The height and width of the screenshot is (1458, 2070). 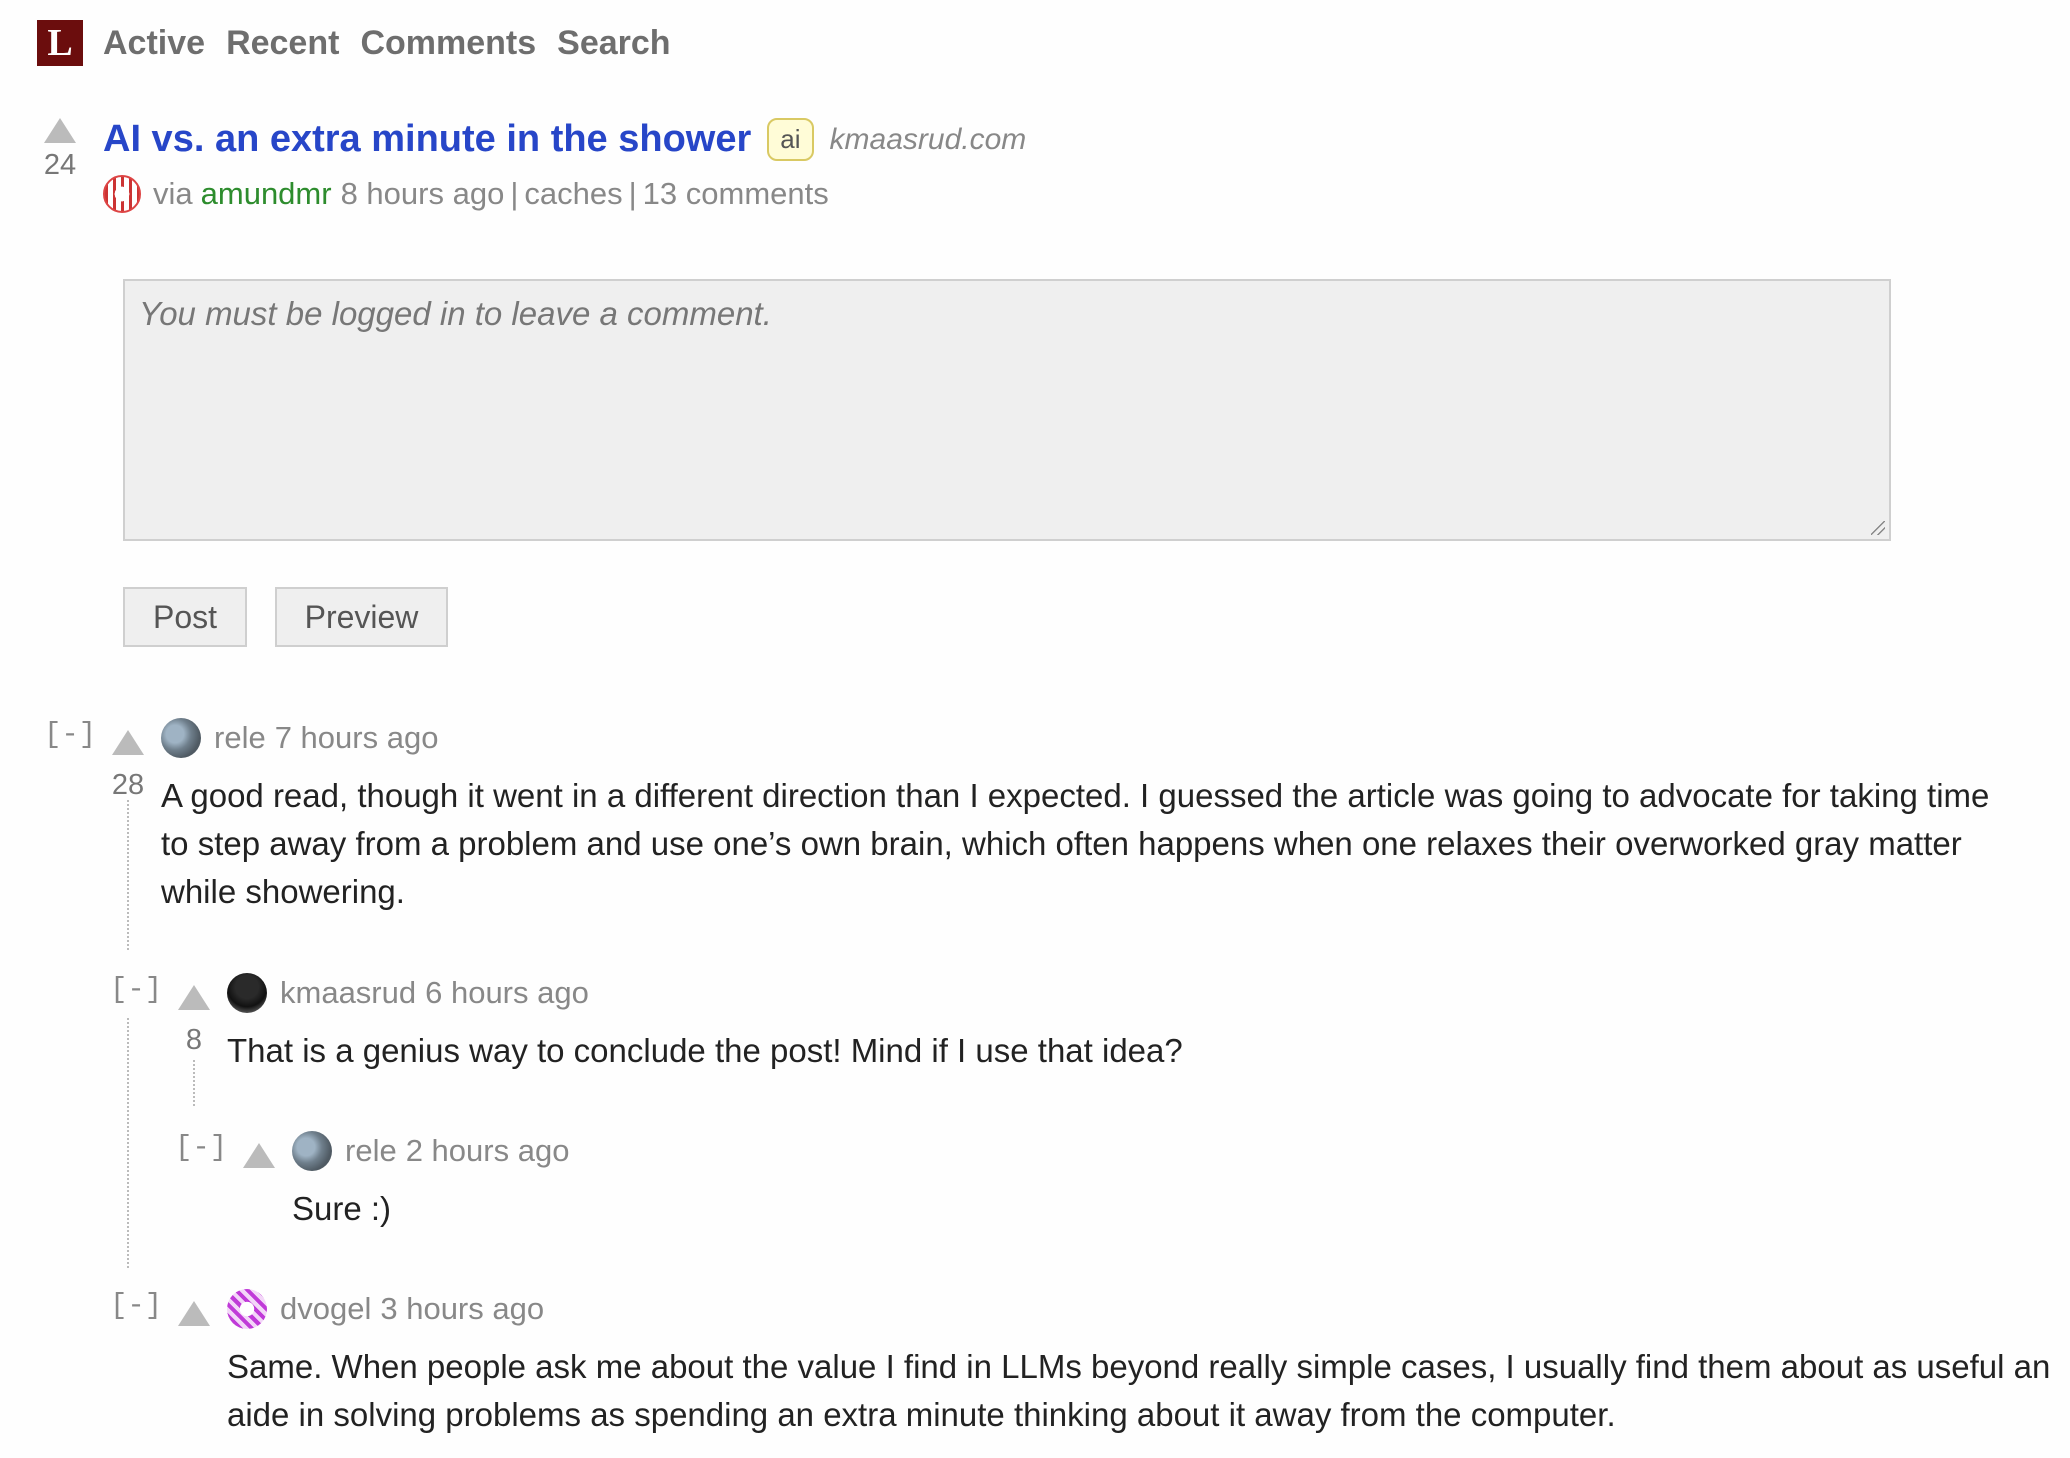 I want to click on nav-comments: Comments, so click(x=448, y=43).